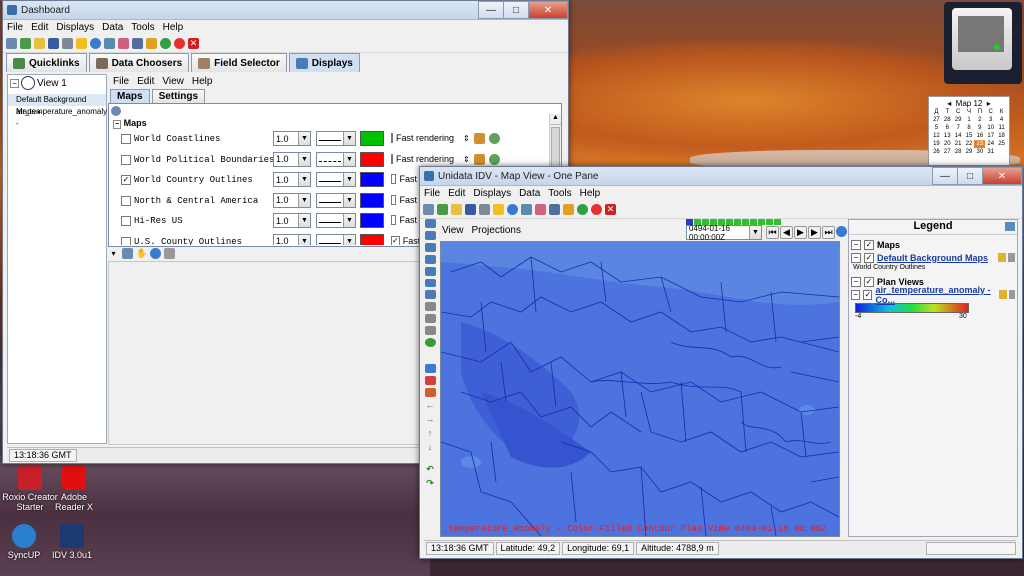 This screenshot has width=1024, height=576. What do you see at coordinates (496, 230) in the screenshot?
I see `projections-menu: Projections` at bounding box center [496, 230].